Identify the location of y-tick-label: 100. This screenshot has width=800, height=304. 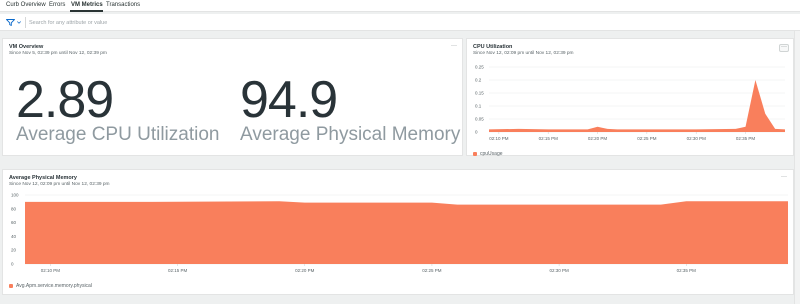
(15, 195).